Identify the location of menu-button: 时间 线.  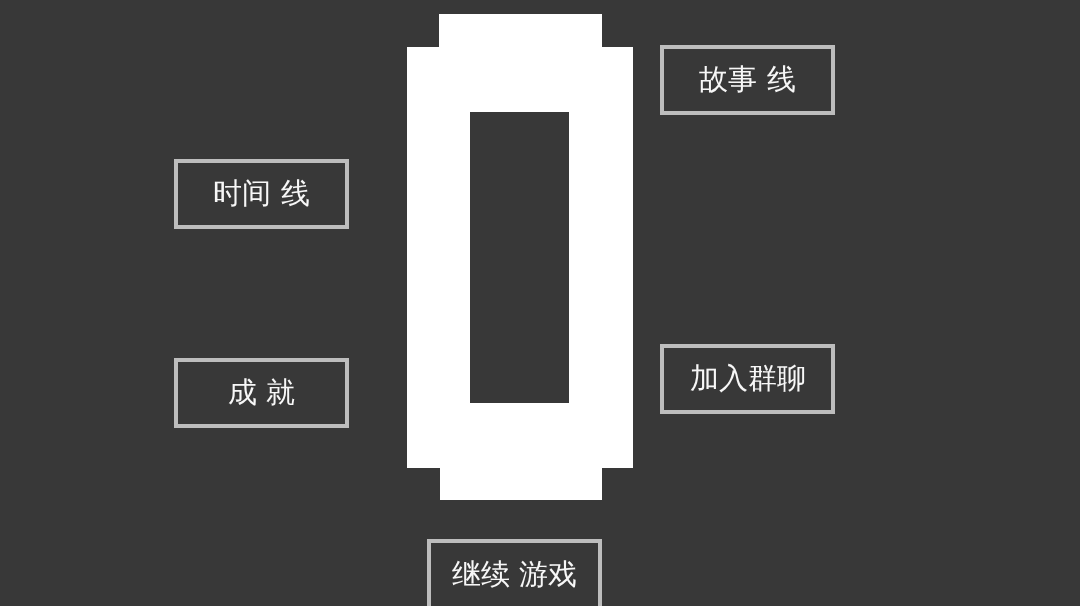
(261, 194).